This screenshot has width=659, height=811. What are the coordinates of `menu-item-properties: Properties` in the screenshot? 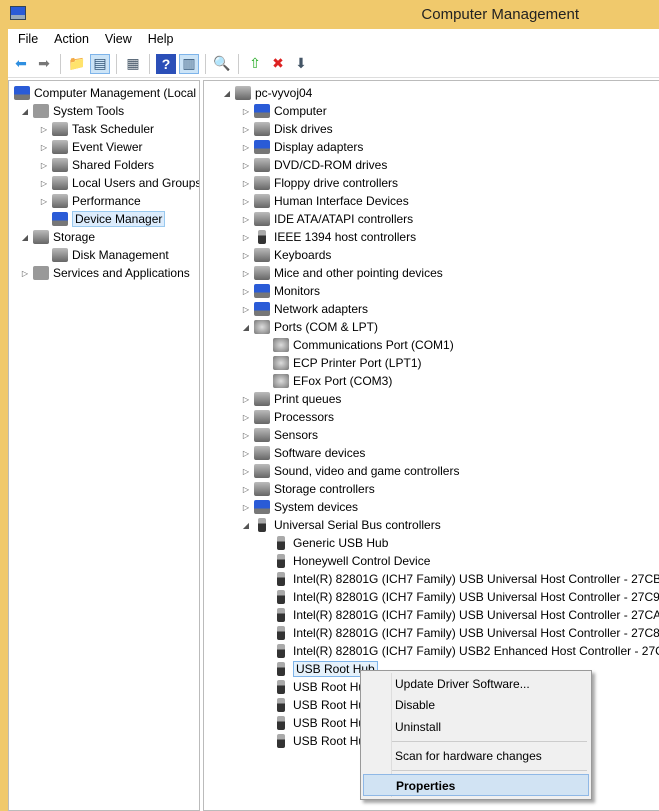 It's located at (476, 785).